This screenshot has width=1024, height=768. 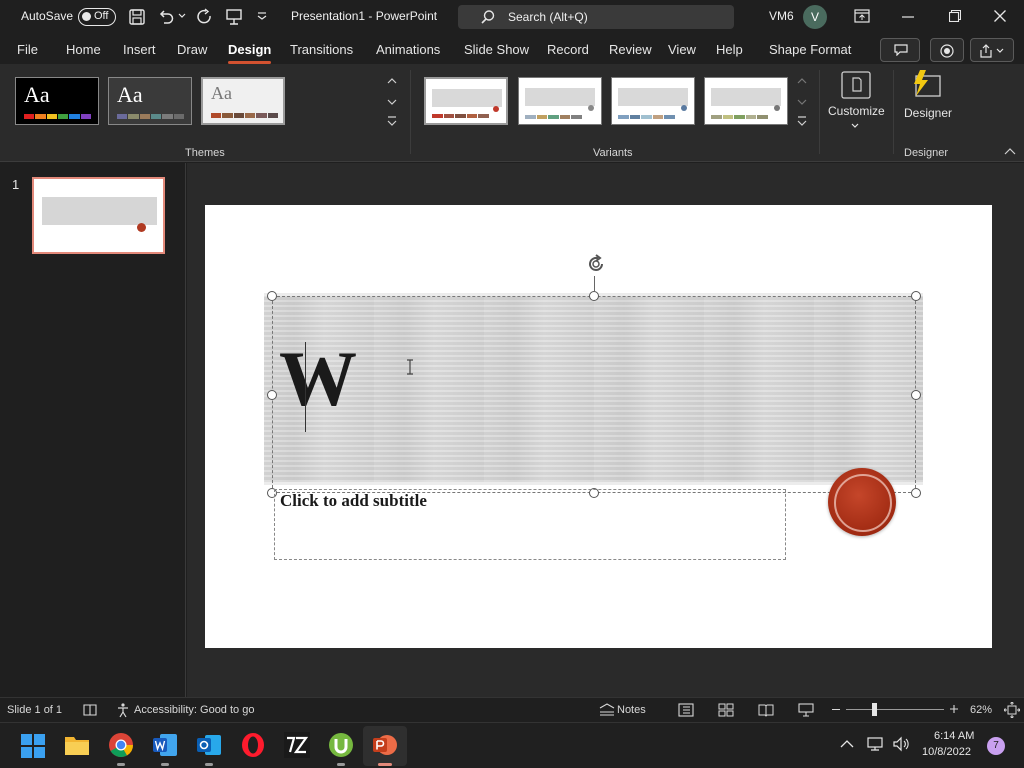 I want to click on clock-time: 6:14 AM, so click(x=954, y=736).